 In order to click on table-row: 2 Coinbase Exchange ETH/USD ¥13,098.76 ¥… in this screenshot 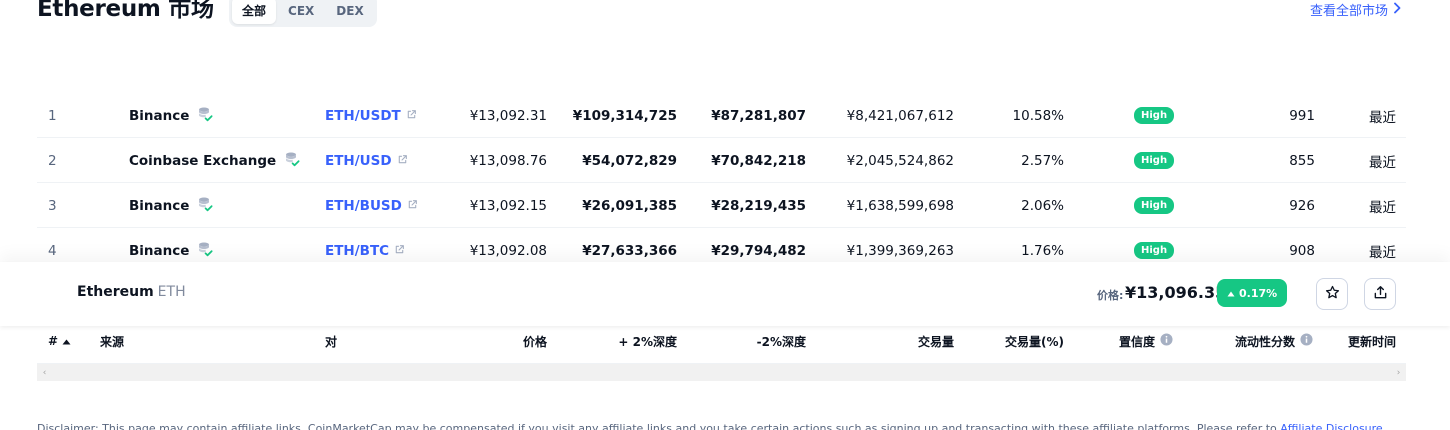, I will do `click(721, 160)`.